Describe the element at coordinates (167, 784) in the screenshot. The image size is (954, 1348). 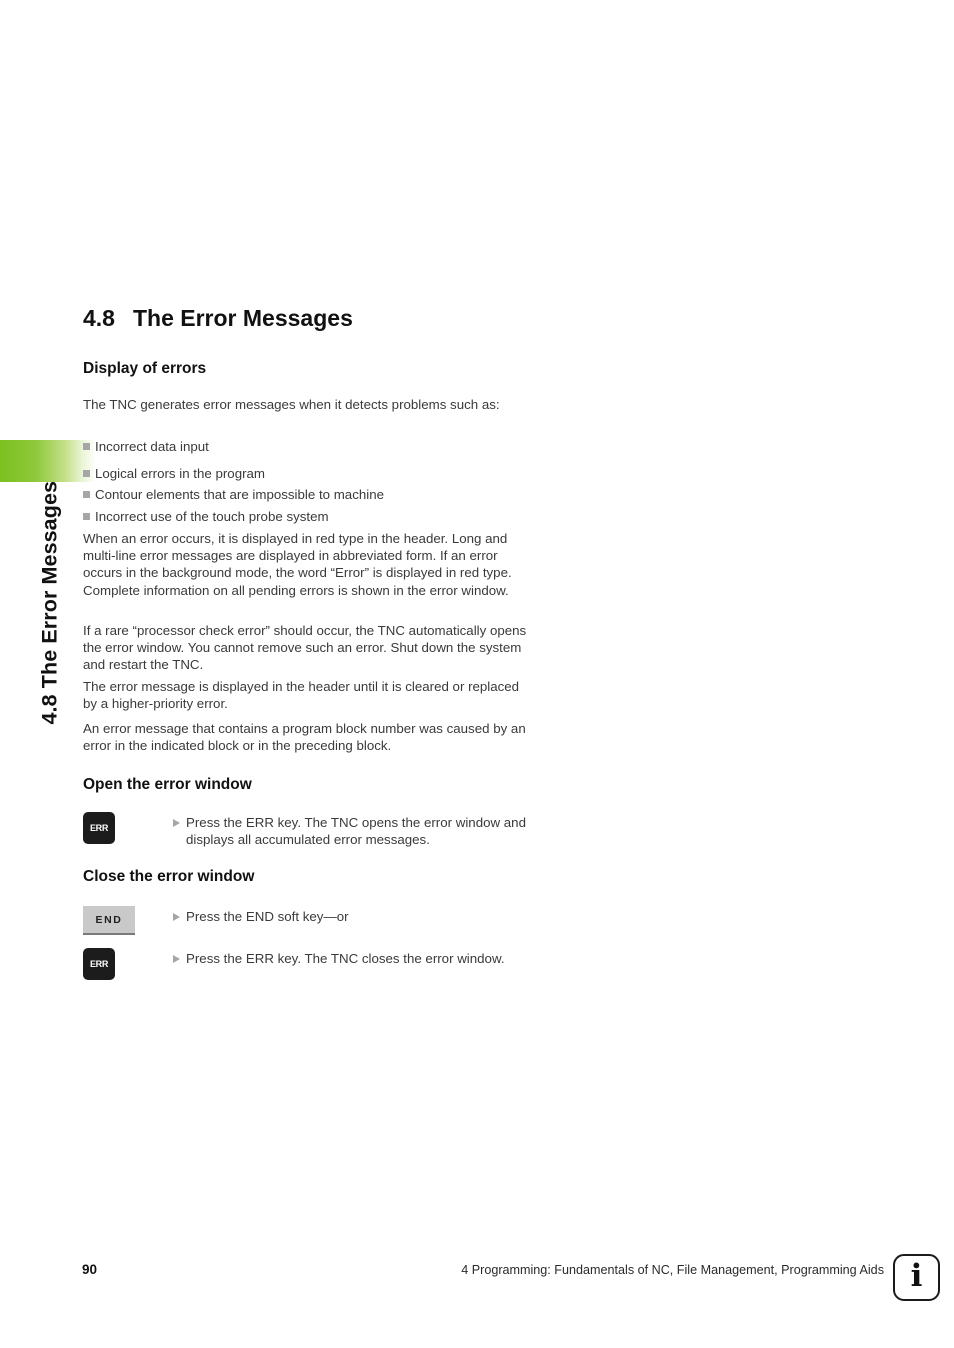
I see `heading-open-error-window: Open the error window` at that location.